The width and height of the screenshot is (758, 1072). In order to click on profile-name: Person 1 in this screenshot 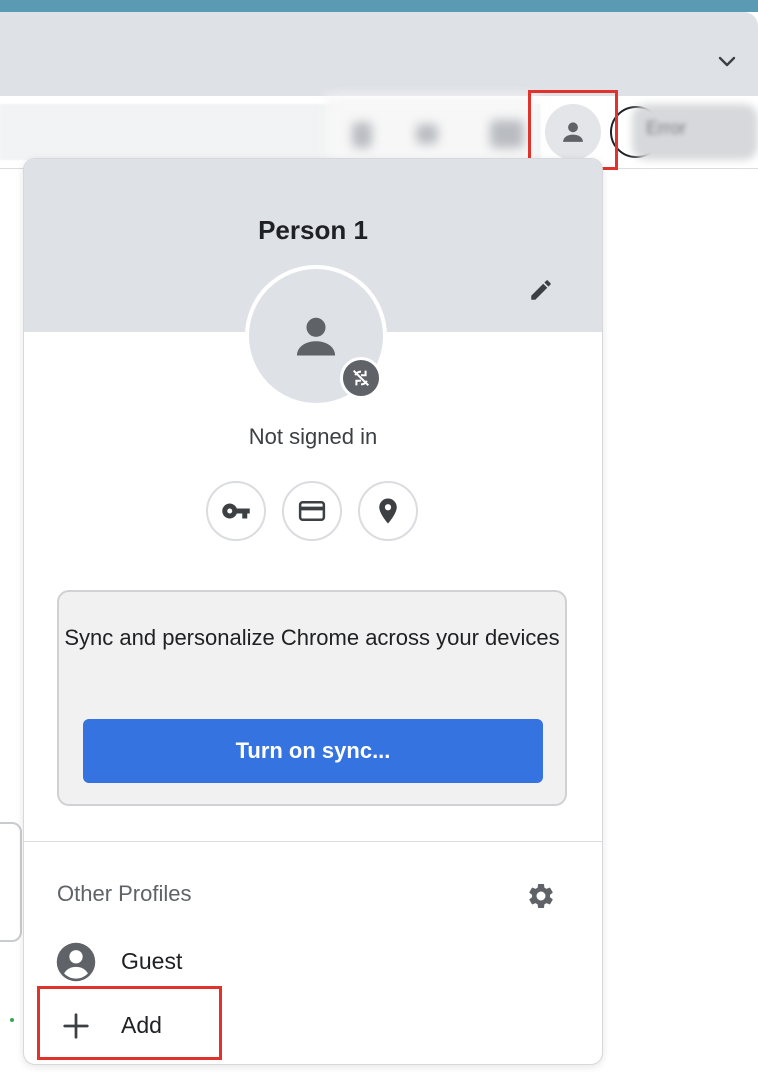, I will do `click(313, 230)`.